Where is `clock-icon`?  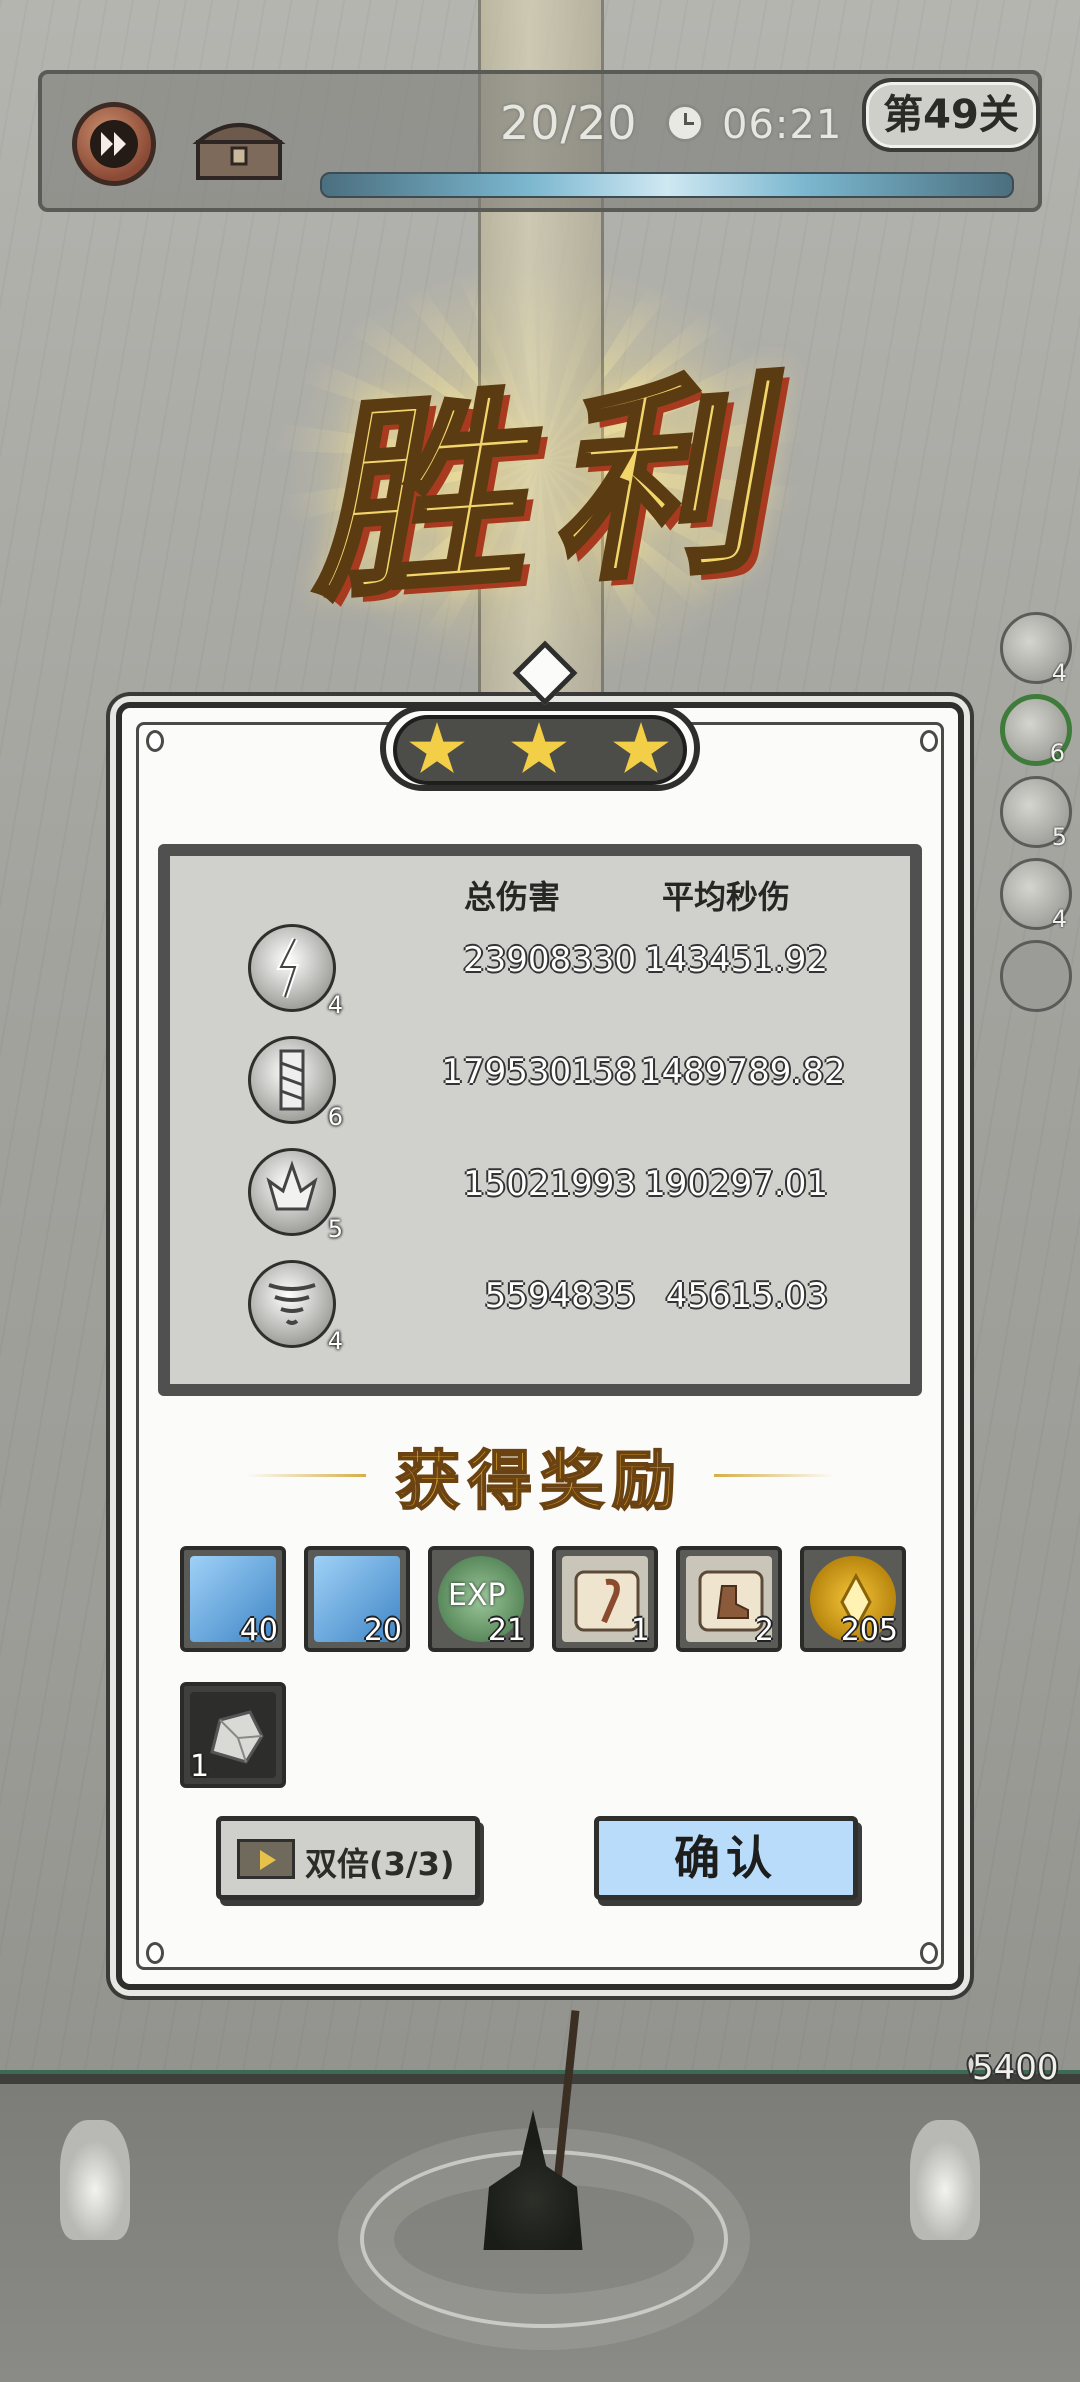 clock-icon is located at coordinates (685, 123).